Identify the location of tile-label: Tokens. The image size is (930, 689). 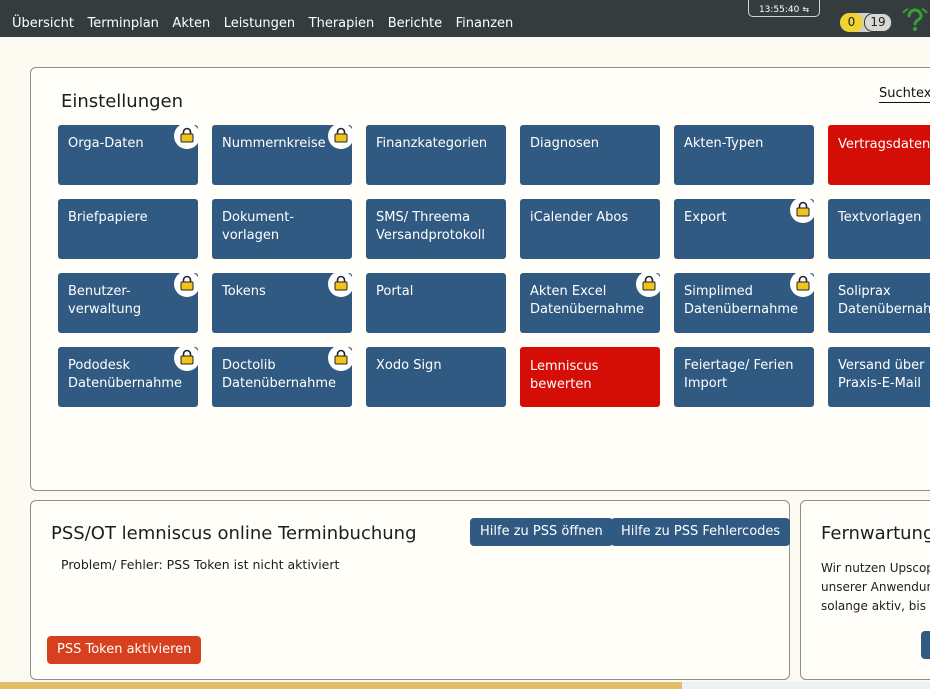
(244, 291).